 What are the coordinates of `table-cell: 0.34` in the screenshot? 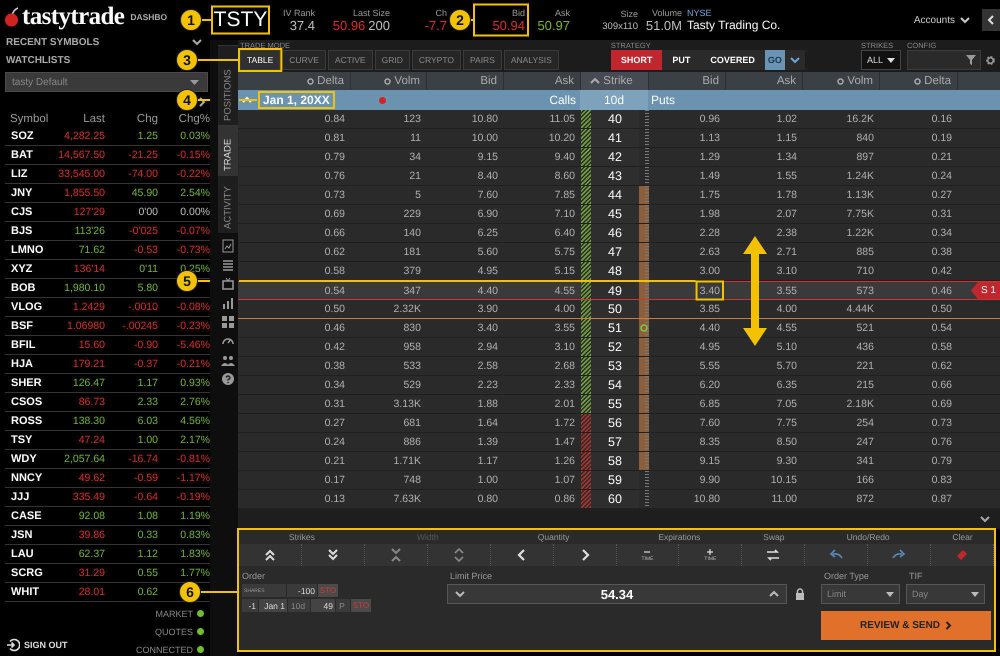 It's located at (942, 233).